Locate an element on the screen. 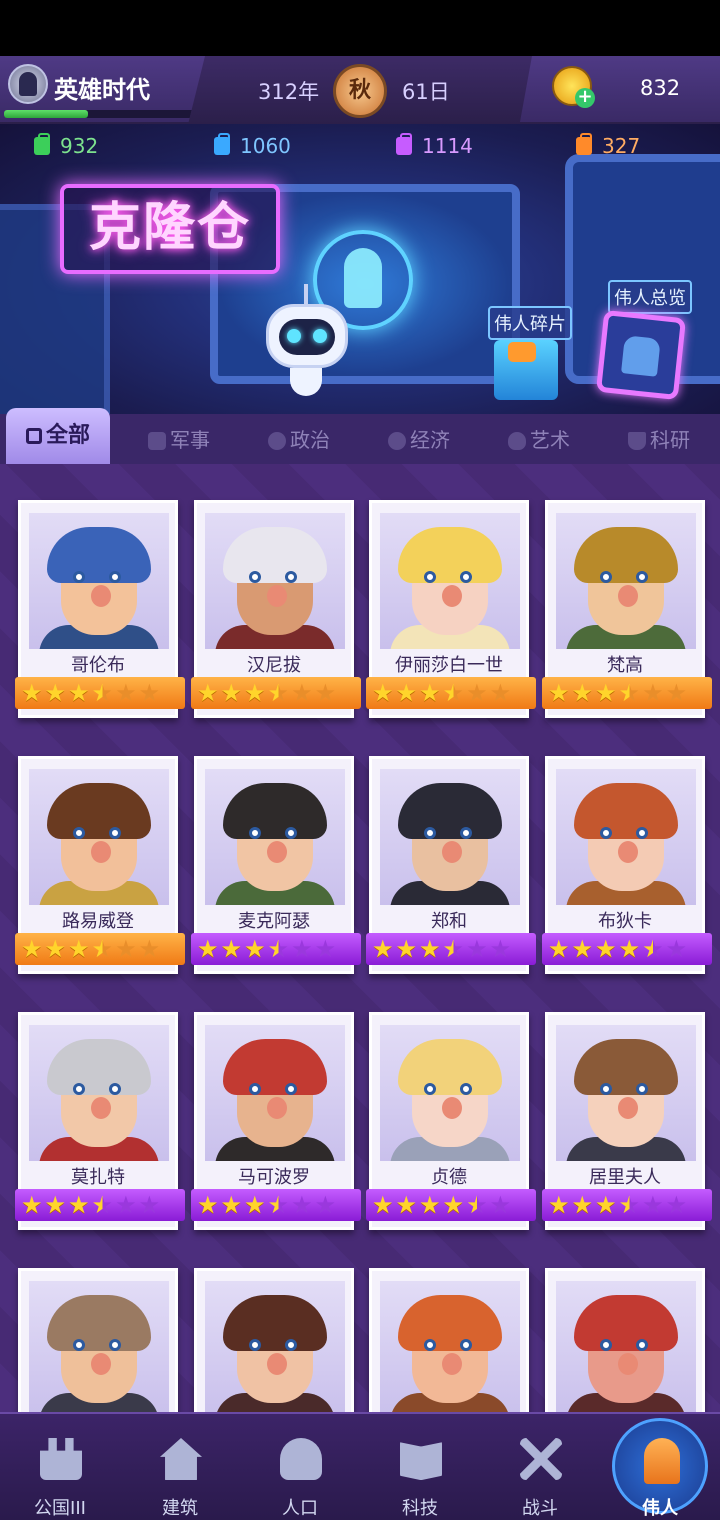 This screenshot has width=720, height=1520. hero-card: 伊丽莎白一世 ★ ★ ★ ★ ★ ★ is located at coordinates (451, 609).